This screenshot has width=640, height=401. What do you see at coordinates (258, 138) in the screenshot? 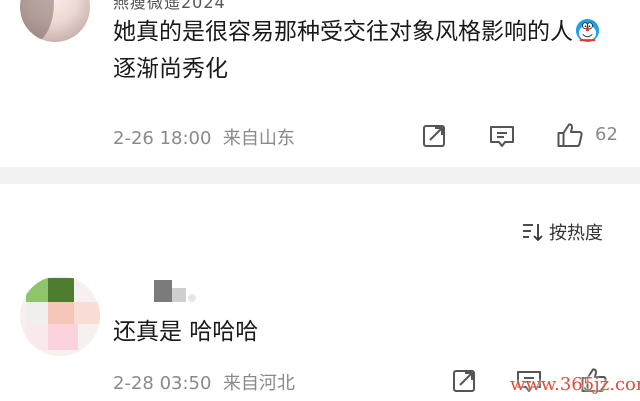
I see `comment-source: 来自山东` at bounding box center [258, 138].